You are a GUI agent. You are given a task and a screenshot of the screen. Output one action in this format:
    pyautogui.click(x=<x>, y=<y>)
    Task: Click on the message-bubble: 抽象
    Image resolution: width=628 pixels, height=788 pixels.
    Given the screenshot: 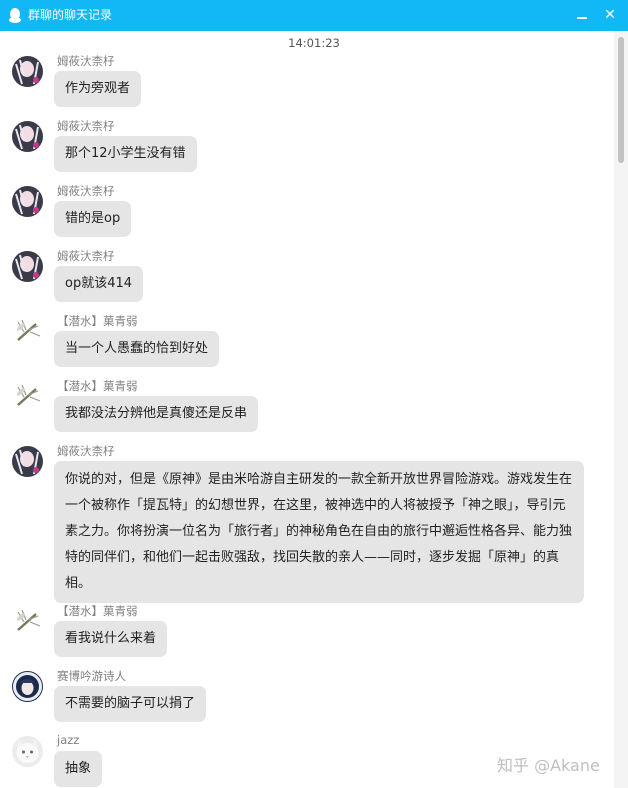 What is the action you would take?
    pyautogui.click(x=78, y=769)
    